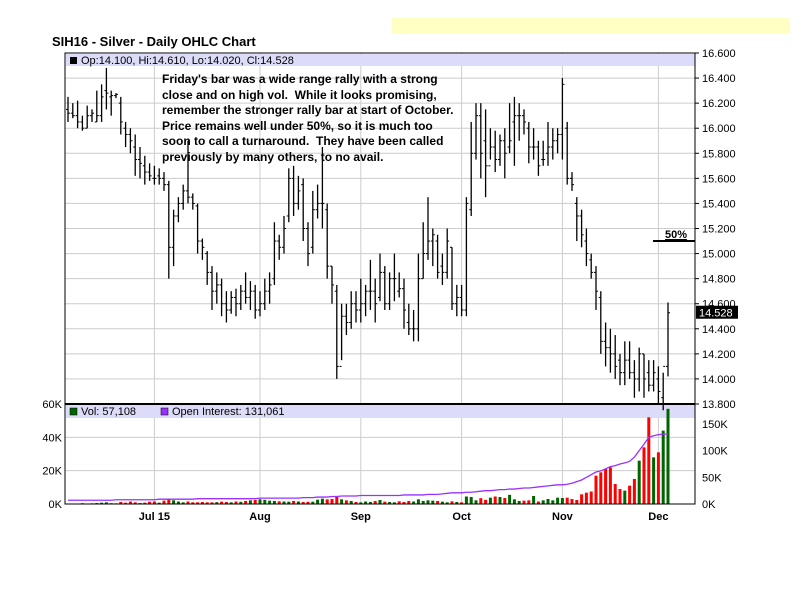 The height and width of the screenshot is (600, 800). I want to click on date-tick-label: Oct, so click(461, 517).